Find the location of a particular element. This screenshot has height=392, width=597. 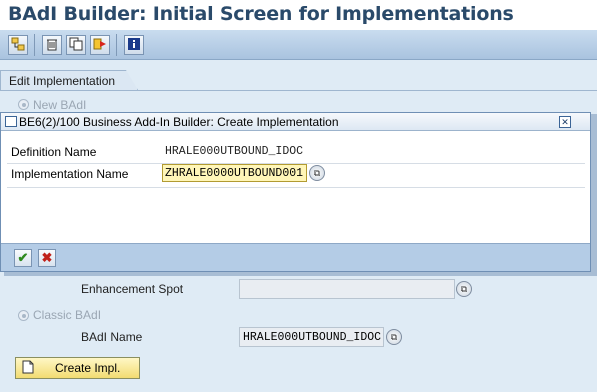

enhancement-spot-field is located at coordinates (347, 289).